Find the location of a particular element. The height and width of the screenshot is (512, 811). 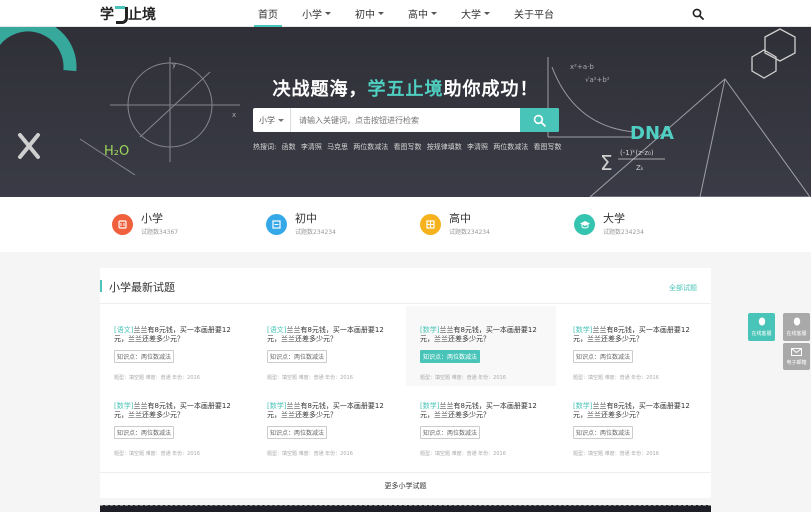

search-box: 小学 is located at coordinates (406, 120).